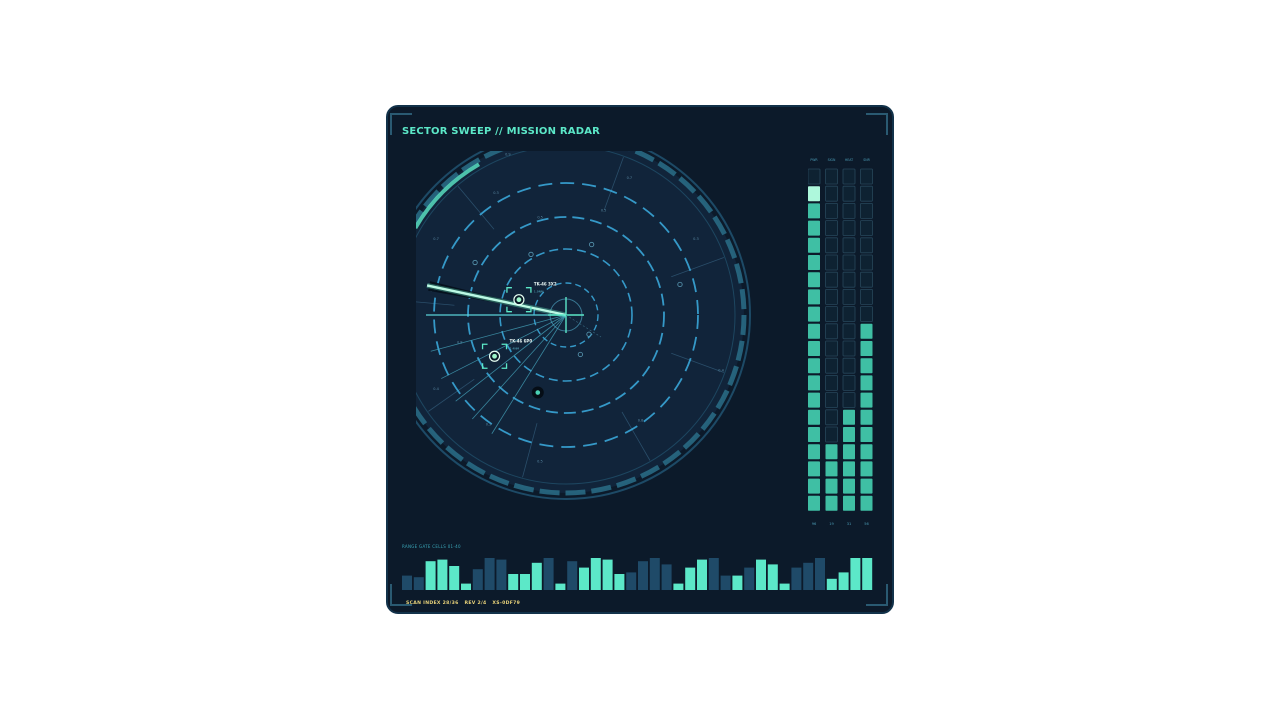 The height and width of the screenshot is (720, 1280). What do you see at coordinates (506, 603) in the screenshot?
I see `mission-id: XS-0DF79` at bounding box center [506, 603].